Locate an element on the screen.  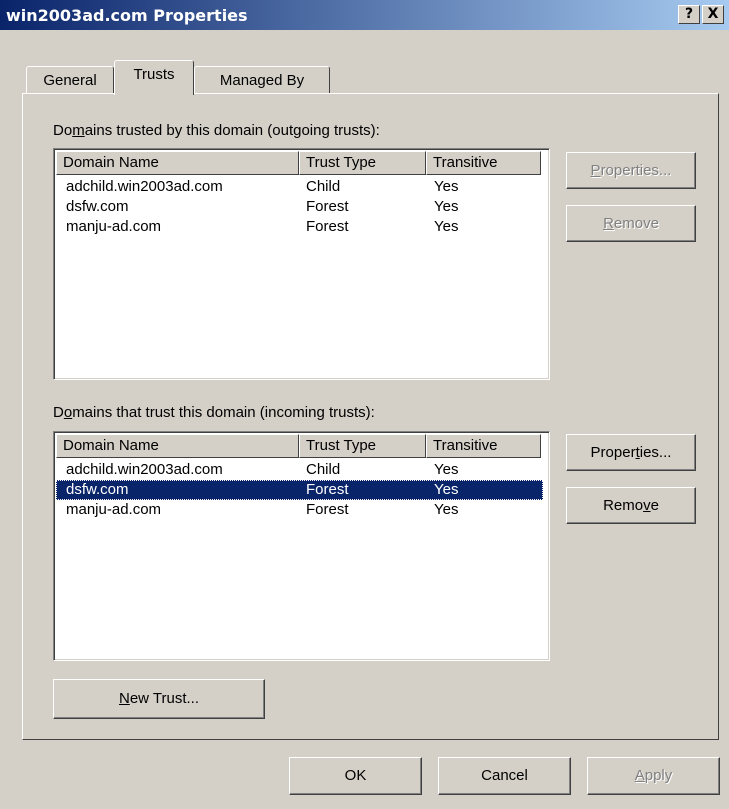
cancel-button: Cancel is located at coordinates (504, 776).